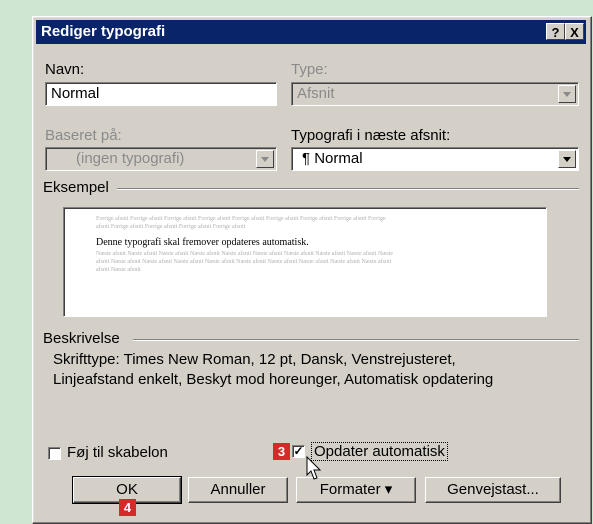 This screenshot has height=524, width=593. Describe the element at coordinates (356, 340) in the screenshot. I see `beskrivelse-divider` at that location.